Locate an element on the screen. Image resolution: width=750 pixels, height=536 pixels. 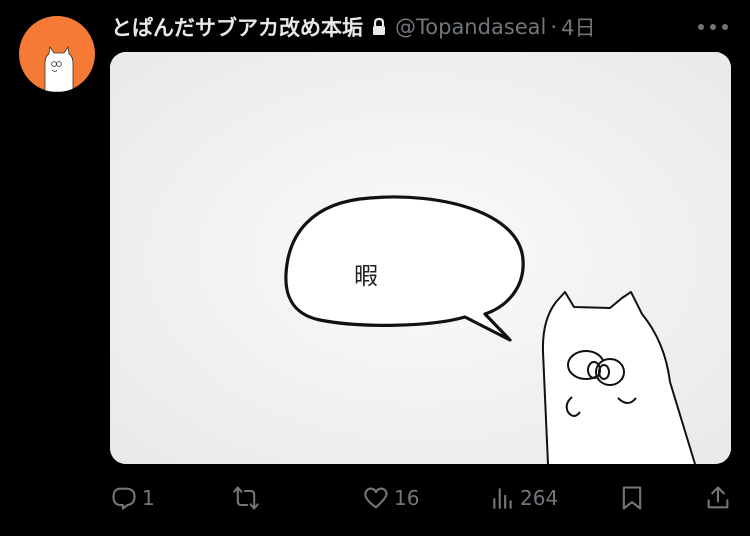
more-icon is located at coordinates (713, 27).